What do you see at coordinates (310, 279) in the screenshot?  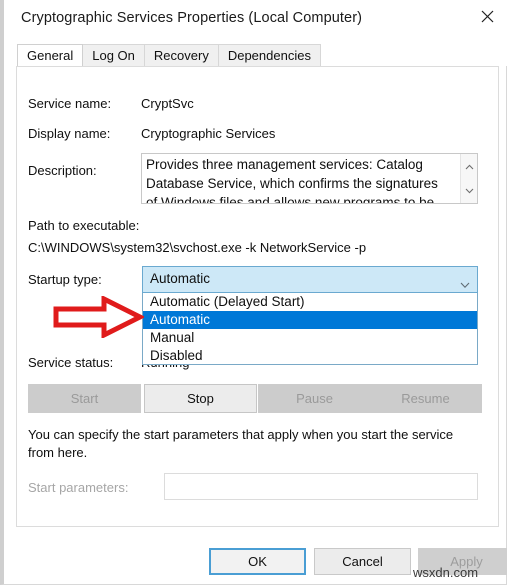 I see `startup-type-combobox: Automatic` at bounding box center [310, 279].